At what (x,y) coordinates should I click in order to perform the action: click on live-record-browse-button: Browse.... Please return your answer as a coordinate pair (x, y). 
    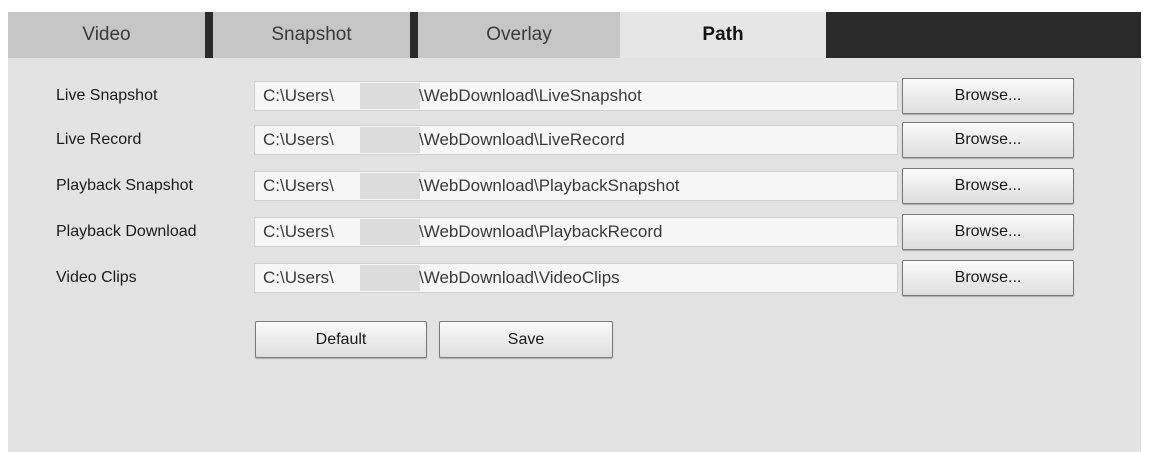
    Looking at the image, I should click on (988, 140).